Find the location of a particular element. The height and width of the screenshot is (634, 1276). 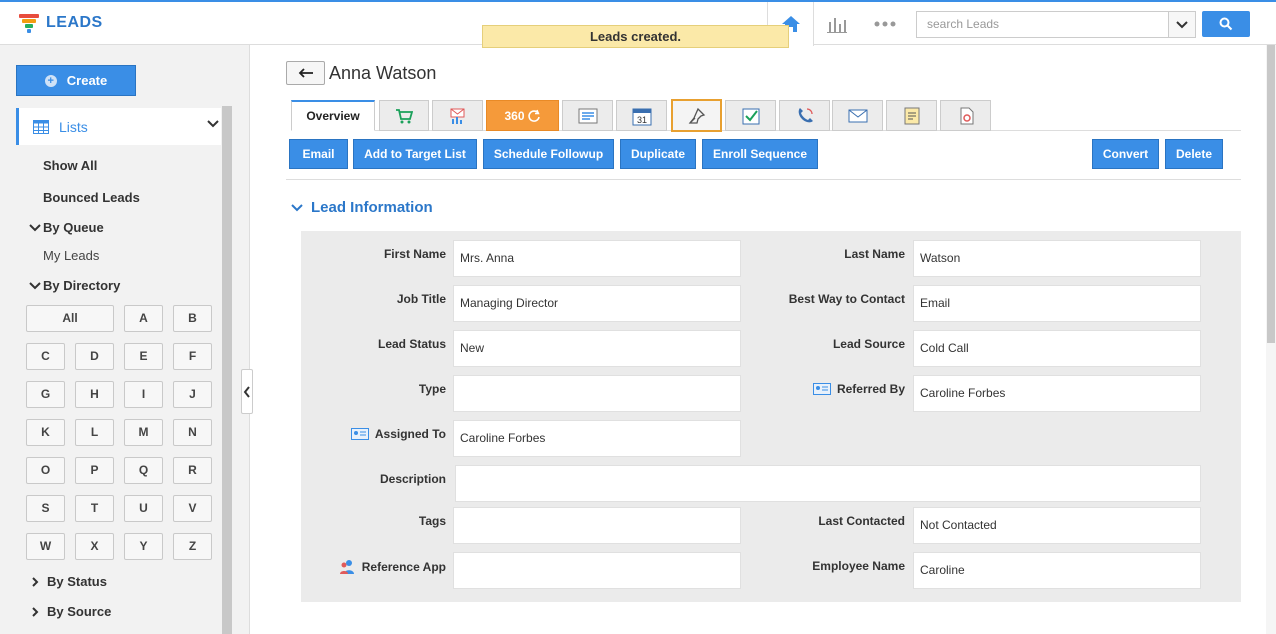

envelope-icon is located at coordinates (857, 115).